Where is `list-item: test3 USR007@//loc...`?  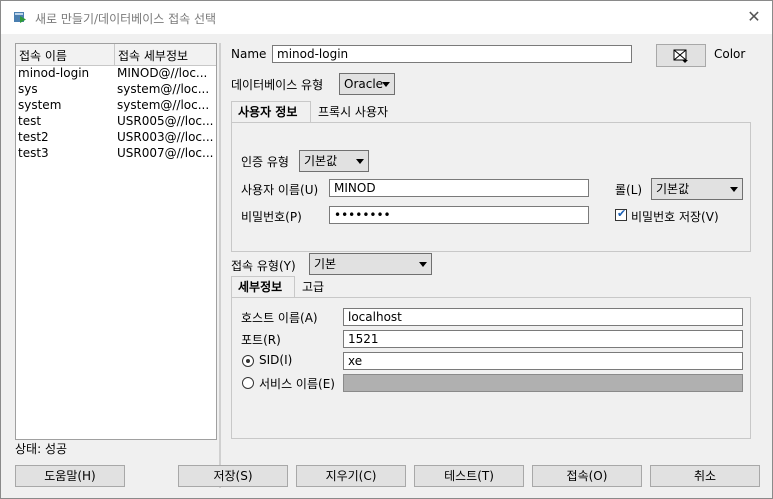 list-item: test3 USR007@//loc... is located at coordinates (116, 154).